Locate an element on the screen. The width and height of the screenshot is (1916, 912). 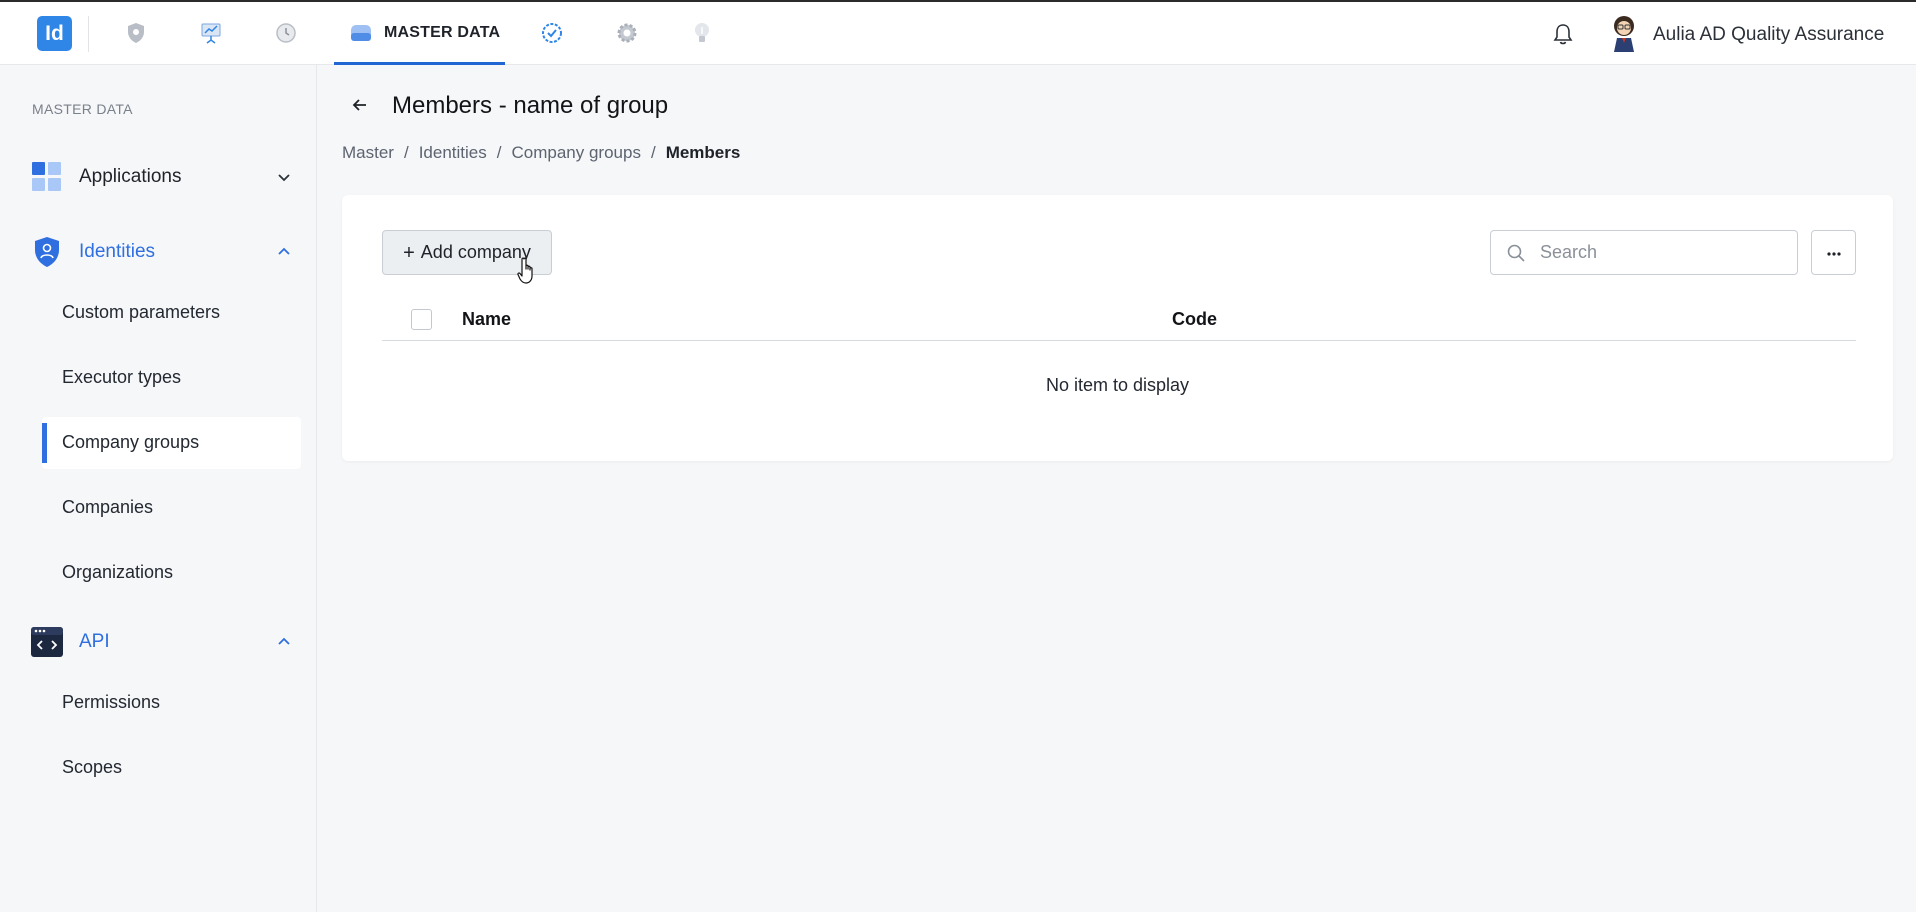
sidebar-group-label: API is located at coordinates (94, 641).